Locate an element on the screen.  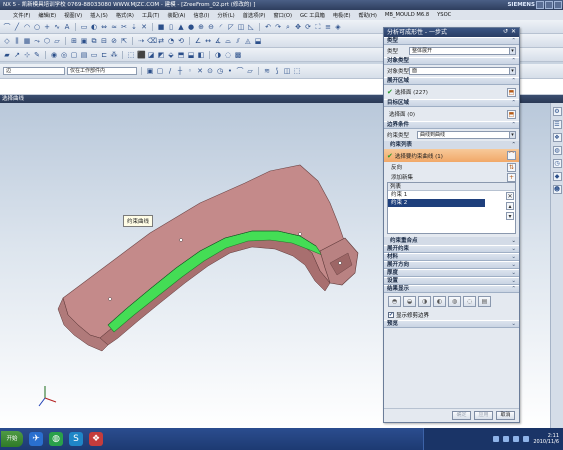
ok-button: 确定 is located at coordinates (461, 415).